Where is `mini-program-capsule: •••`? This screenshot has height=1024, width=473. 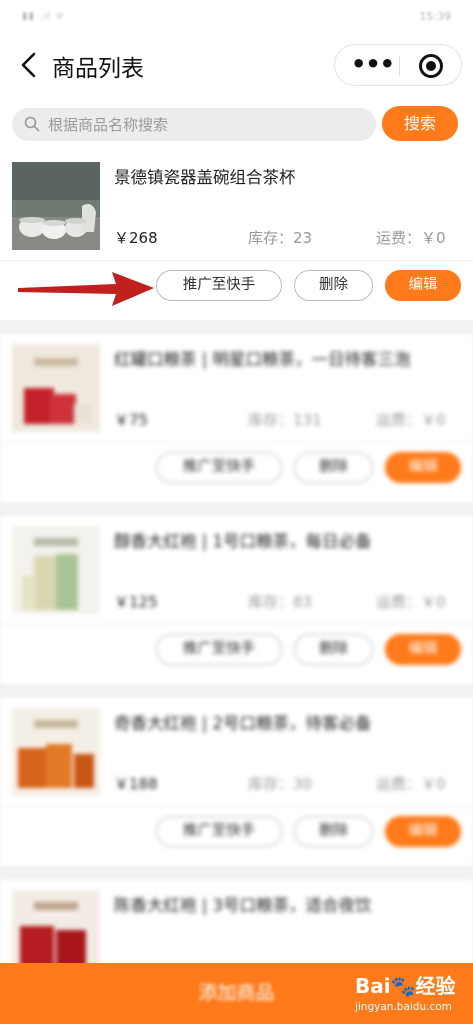 mini-program-capsule: ••• is located at coordinates (398, 65).